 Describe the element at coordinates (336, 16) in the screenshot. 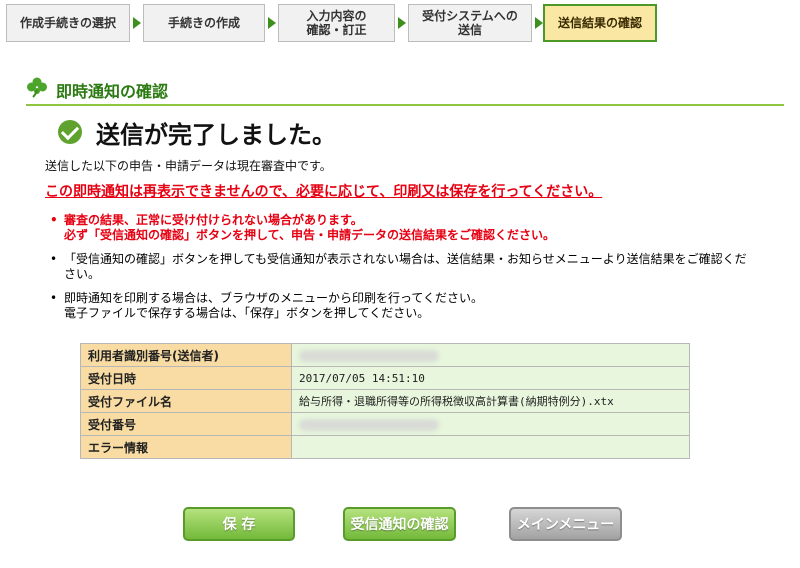

I see `step-label-line1: 入力内容の` at that location.